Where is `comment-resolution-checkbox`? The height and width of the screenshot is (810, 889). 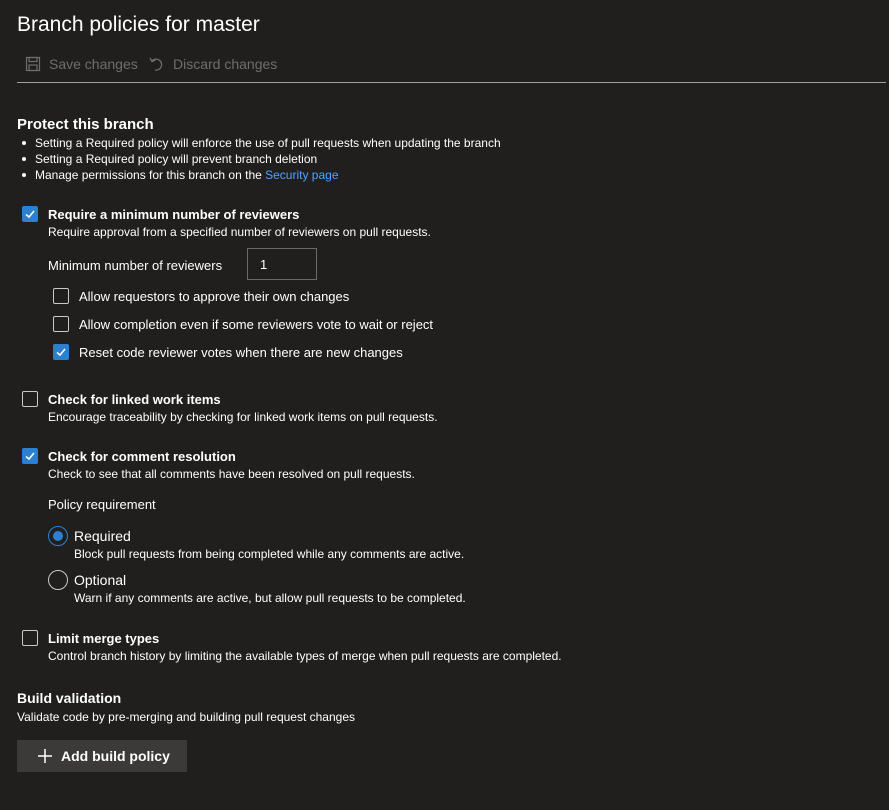 comment-resolution-checkbox is located at coordinates (30, 456).